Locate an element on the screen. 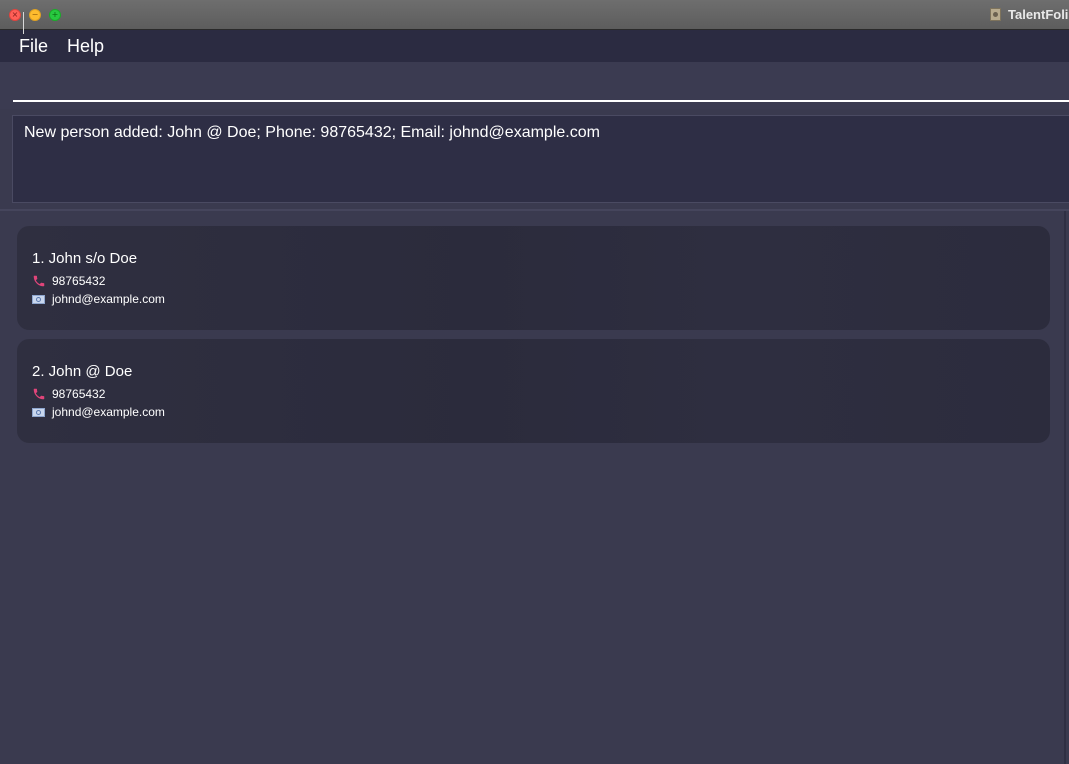  close-icon: × is located at coordinates (15, 14).